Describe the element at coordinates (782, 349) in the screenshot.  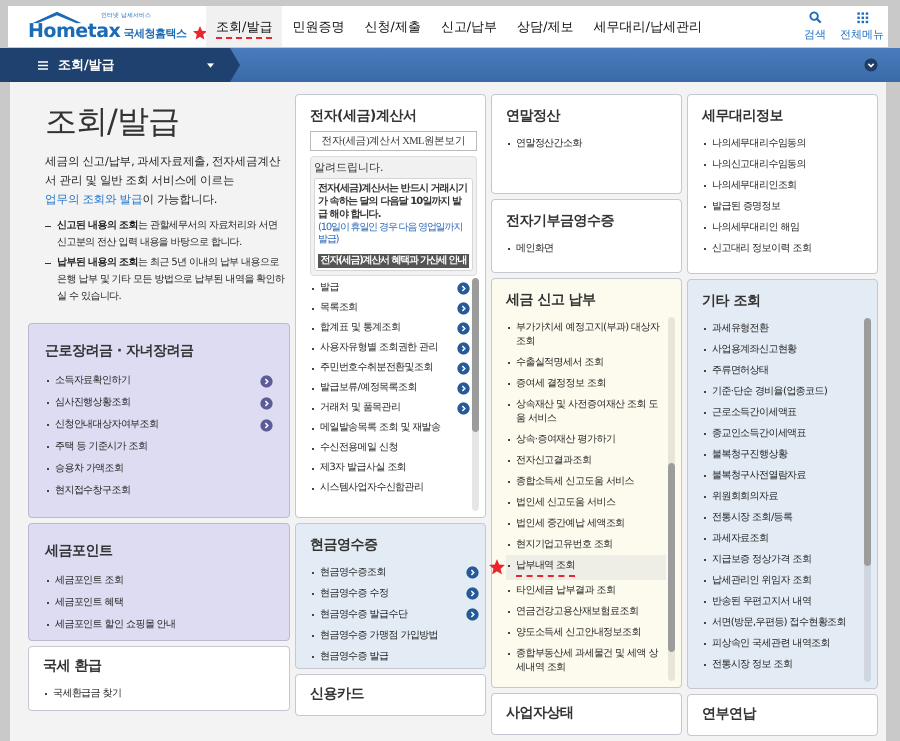
I see `menu-link: 사업용계좌신고현황` at that location.